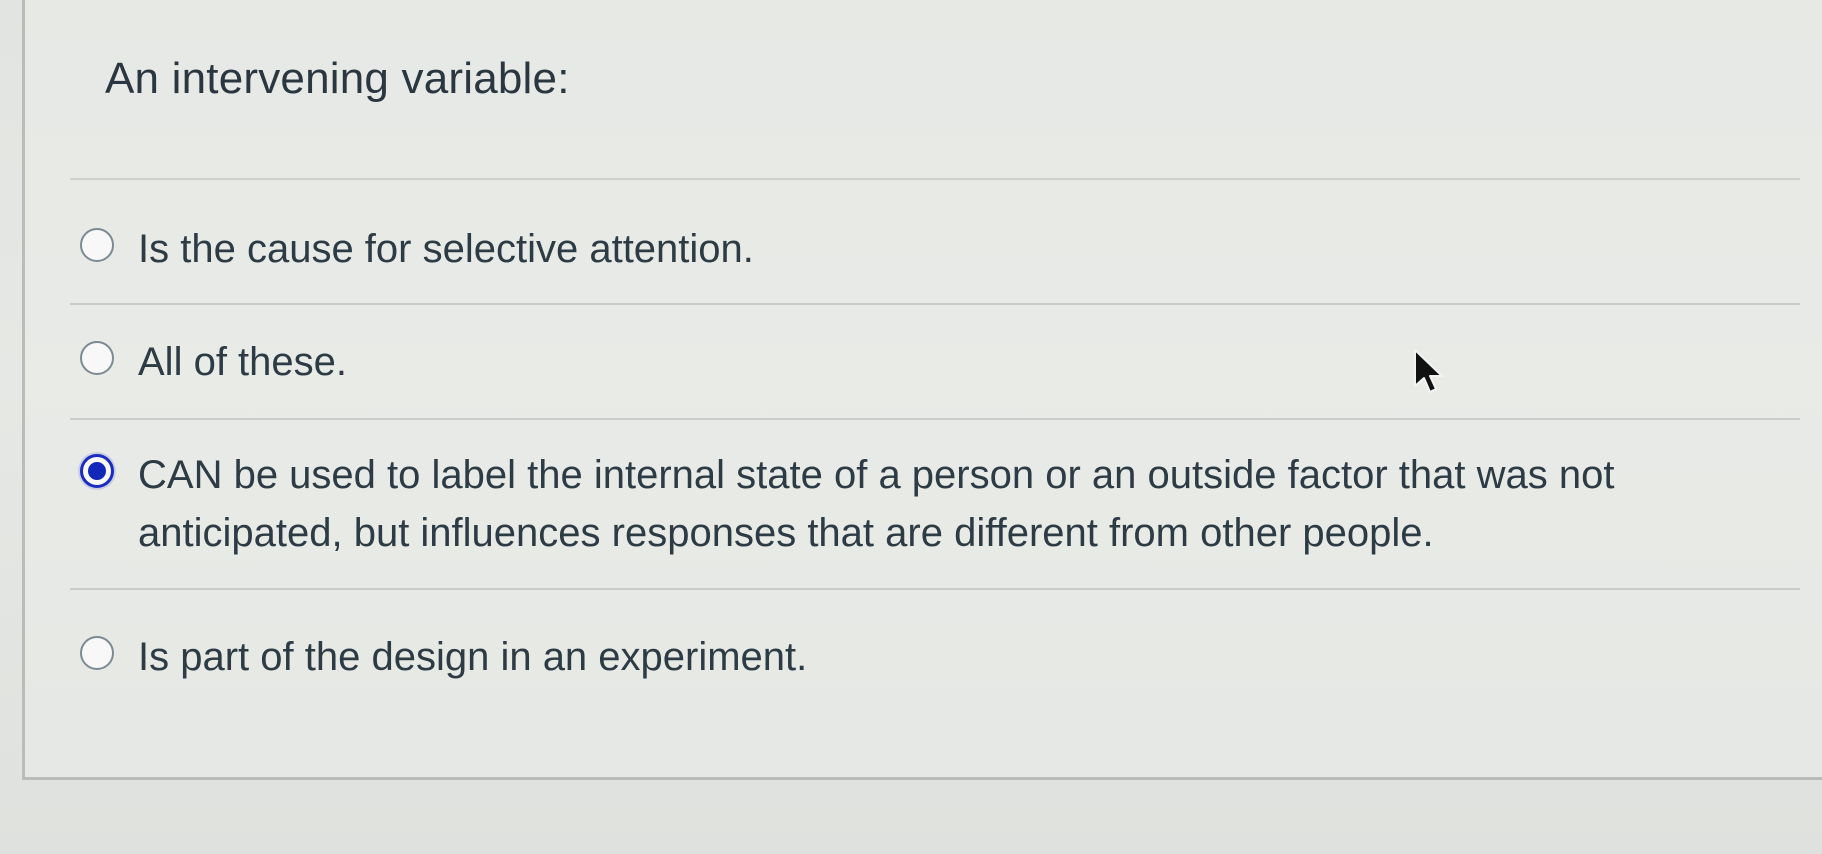 The image size is (1822, 854). What do you see at coordinates (473, 657) in the screenshot?
I see `answer-label-4: Is part of the design in an experiment.` at bounding box center [473, 657].